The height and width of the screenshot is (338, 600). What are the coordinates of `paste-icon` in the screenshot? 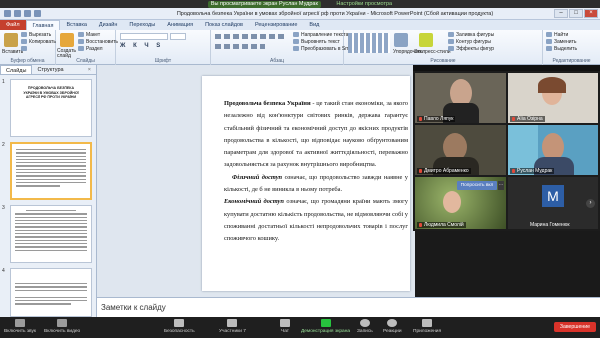 It's located at (11, 40).